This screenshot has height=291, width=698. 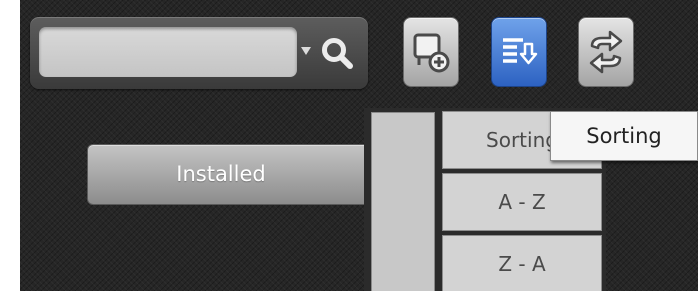 What do you see at coordinates (522, 263) in the screenshot?
I see `sort-z-a-option: Z - A` at bounding box center [522, 263].